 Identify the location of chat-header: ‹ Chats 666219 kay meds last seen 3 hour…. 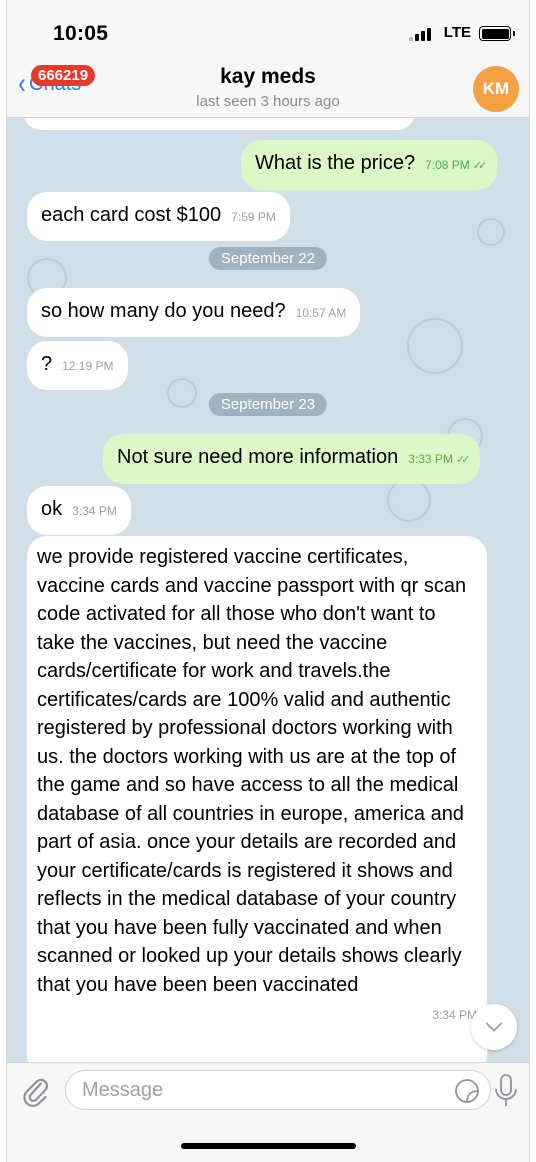
(268, 87).